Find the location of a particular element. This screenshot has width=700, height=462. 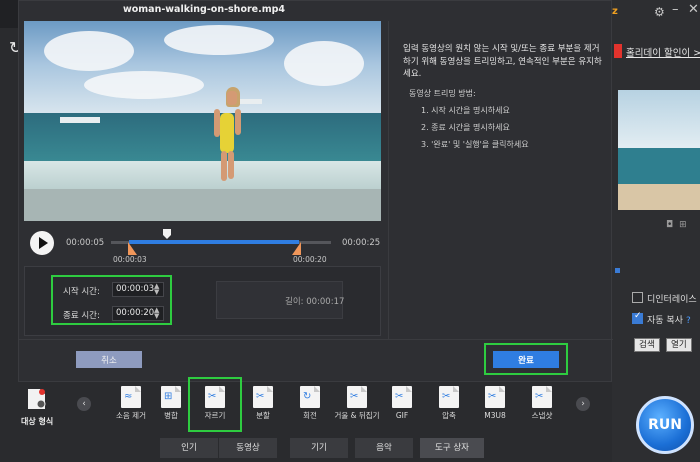

promo-banner: 홀리데이 할인이 > is located at coordinates (657, 51).